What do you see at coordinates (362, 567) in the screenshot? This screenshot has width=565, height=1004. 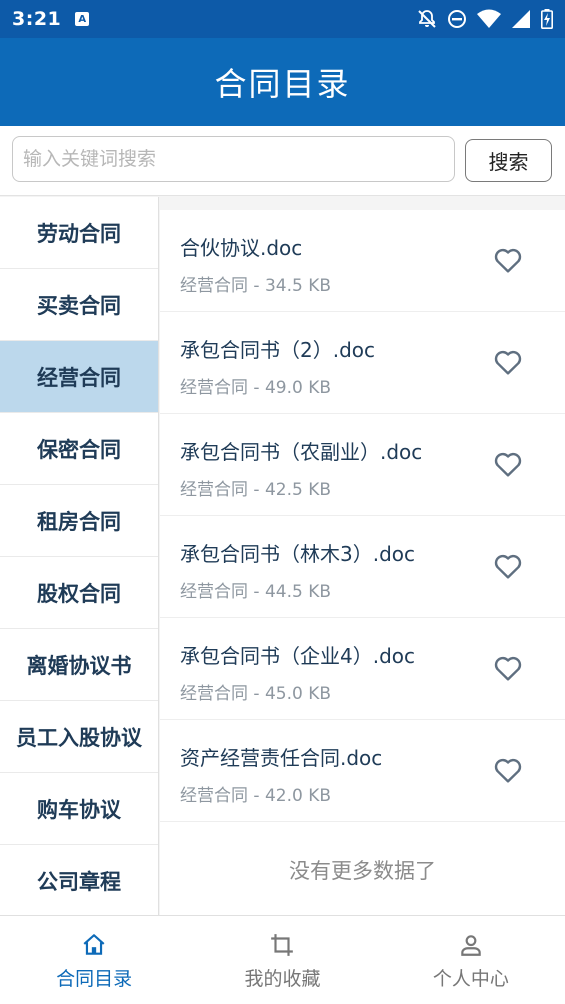 I see `list-item: 承包合同书（林木3）.doc 经营合同 - 44.5 KB` at bounding box center [362, 567].